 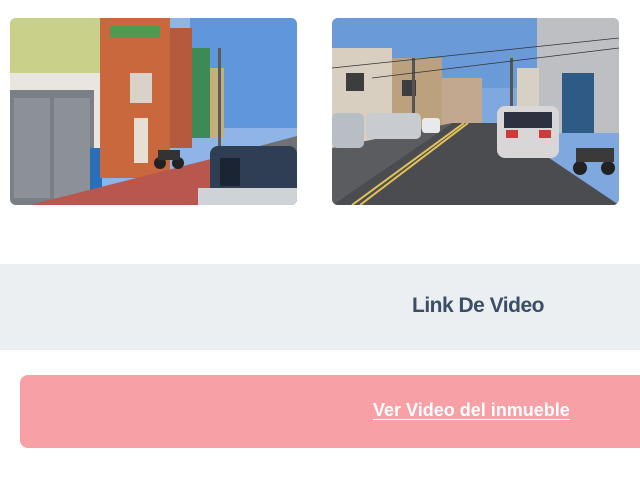 I want to click on watch-video-link: Ver Video del inmueble, so click(x=471, y=410).